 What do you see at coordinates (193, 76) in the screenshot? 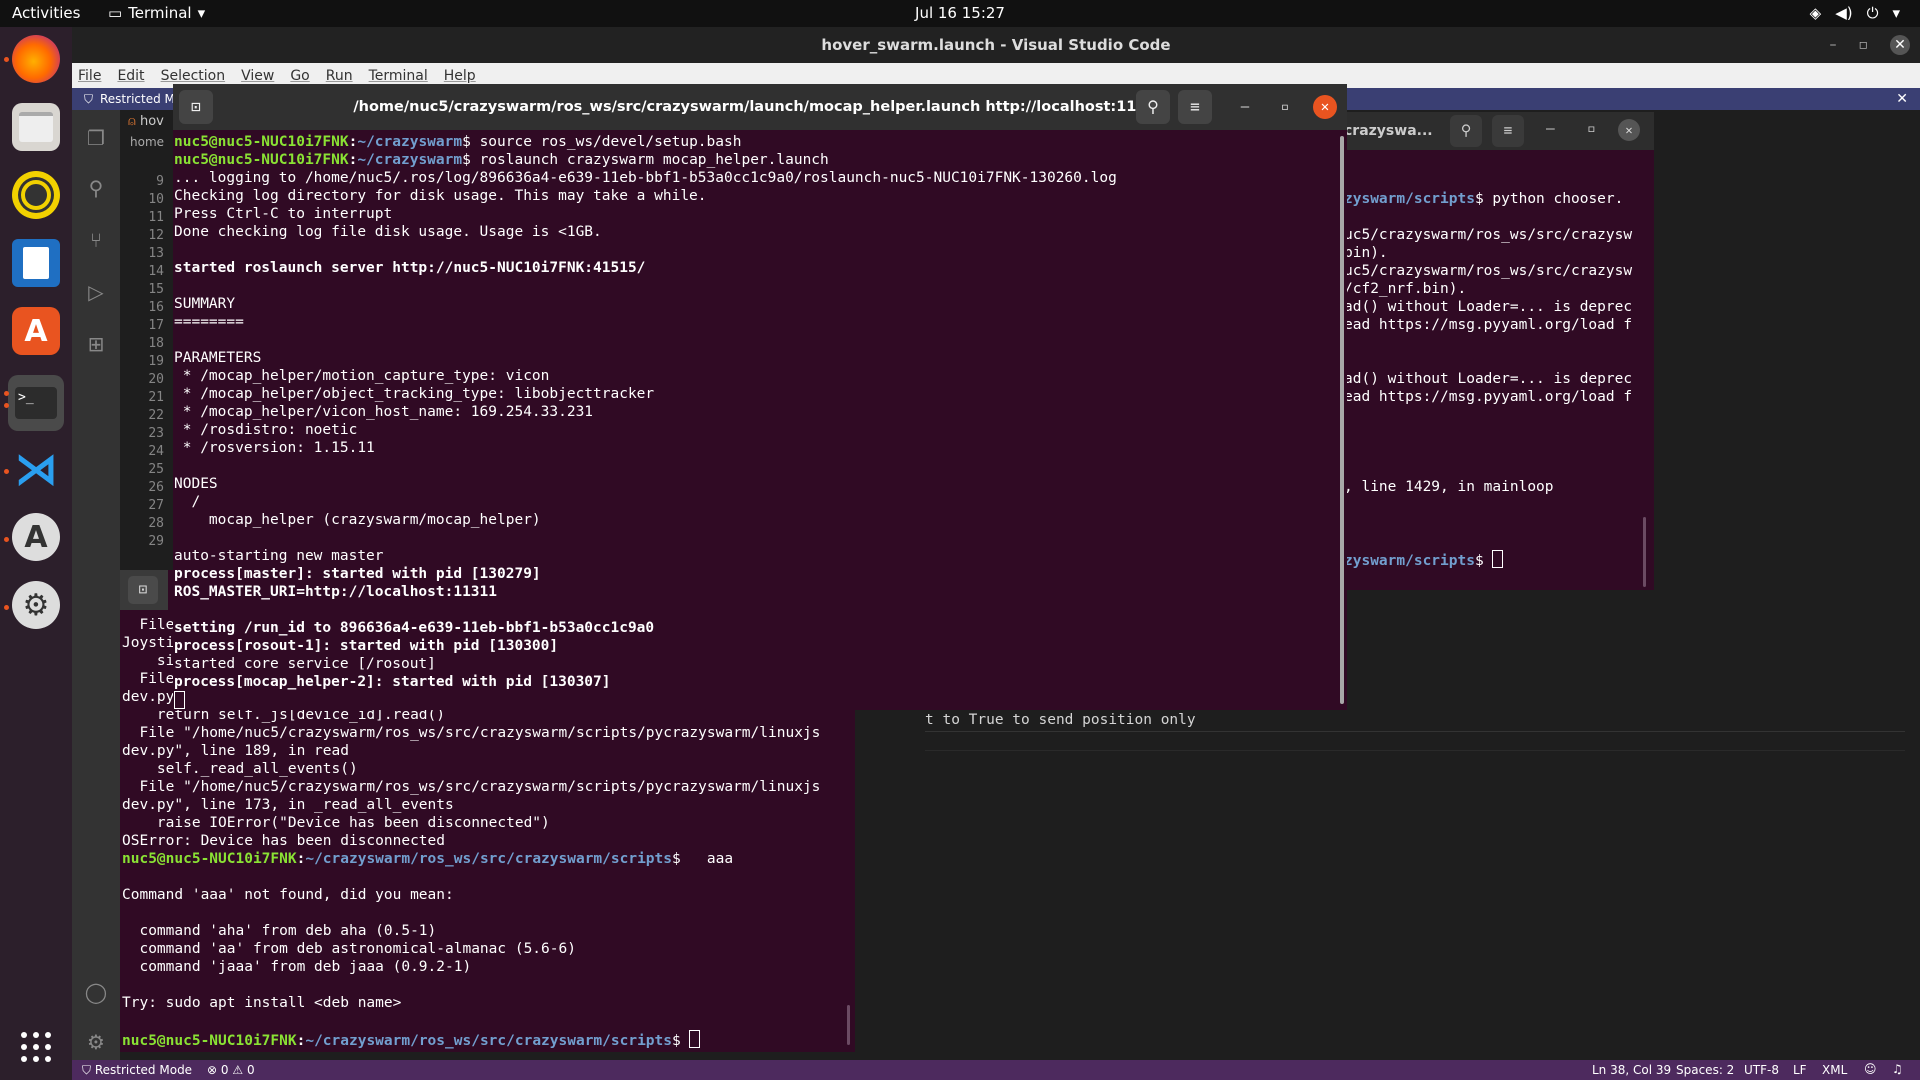
I see `menu-selection: Selection` at bounding box center [193, 76].